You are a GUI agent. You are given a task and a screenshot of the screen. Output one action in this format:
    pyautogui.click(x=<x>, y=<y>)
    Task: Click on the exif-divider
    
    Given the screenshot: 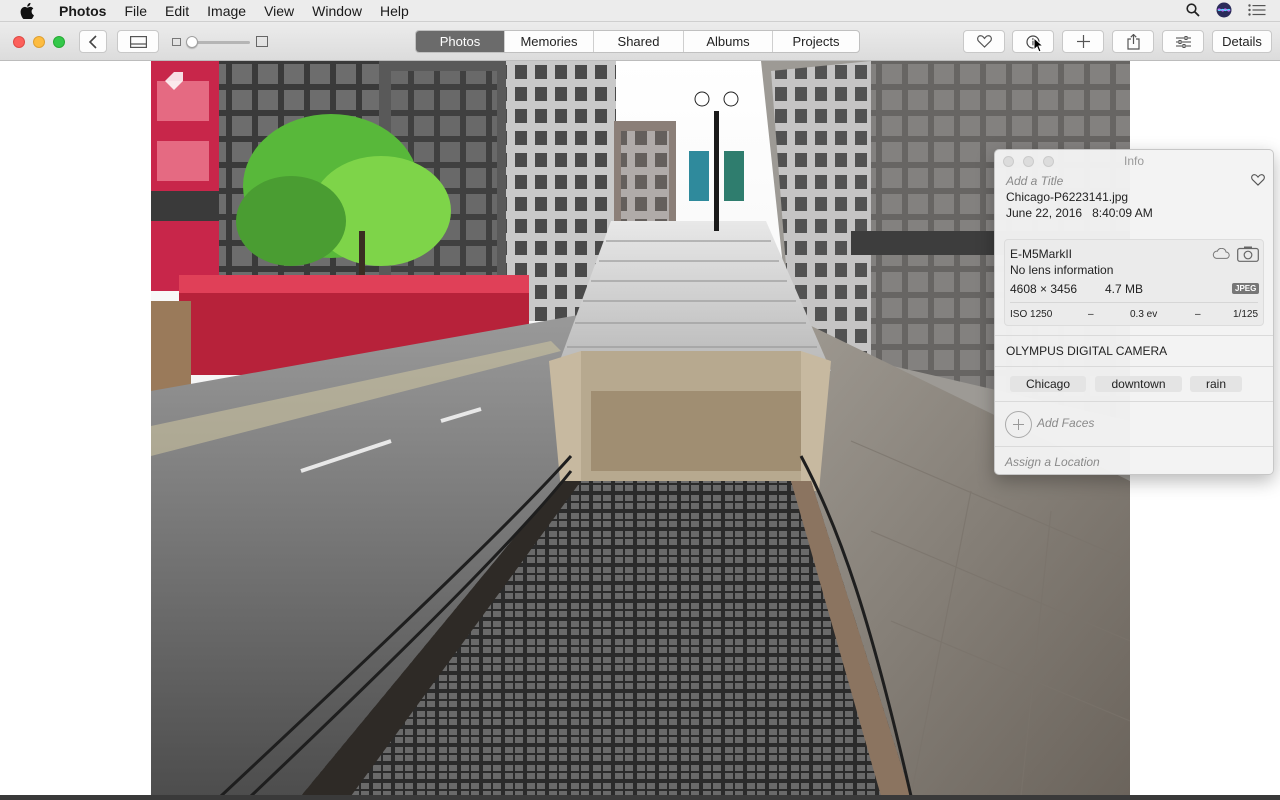 What is the action you would take?
    pyautogui.click(x=1134, y=302)
    